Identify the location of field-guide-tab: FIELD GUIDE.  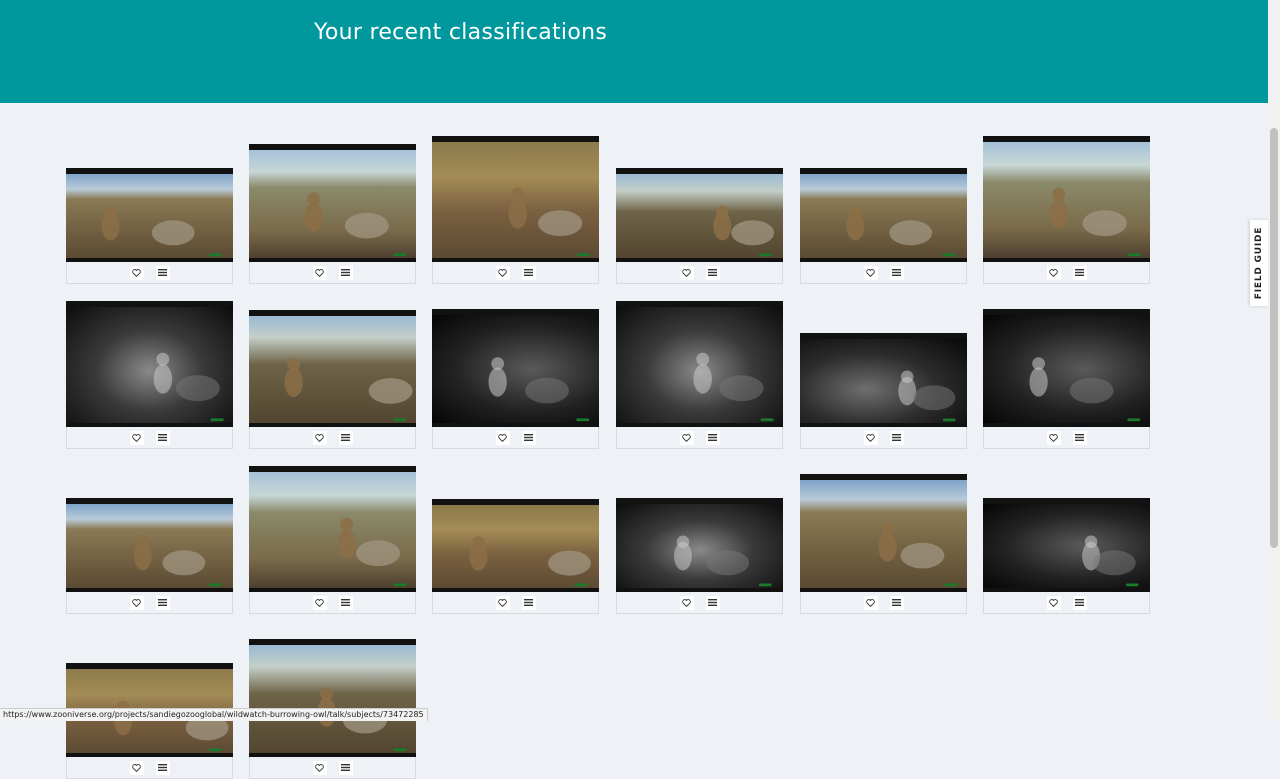
(1259, 263).